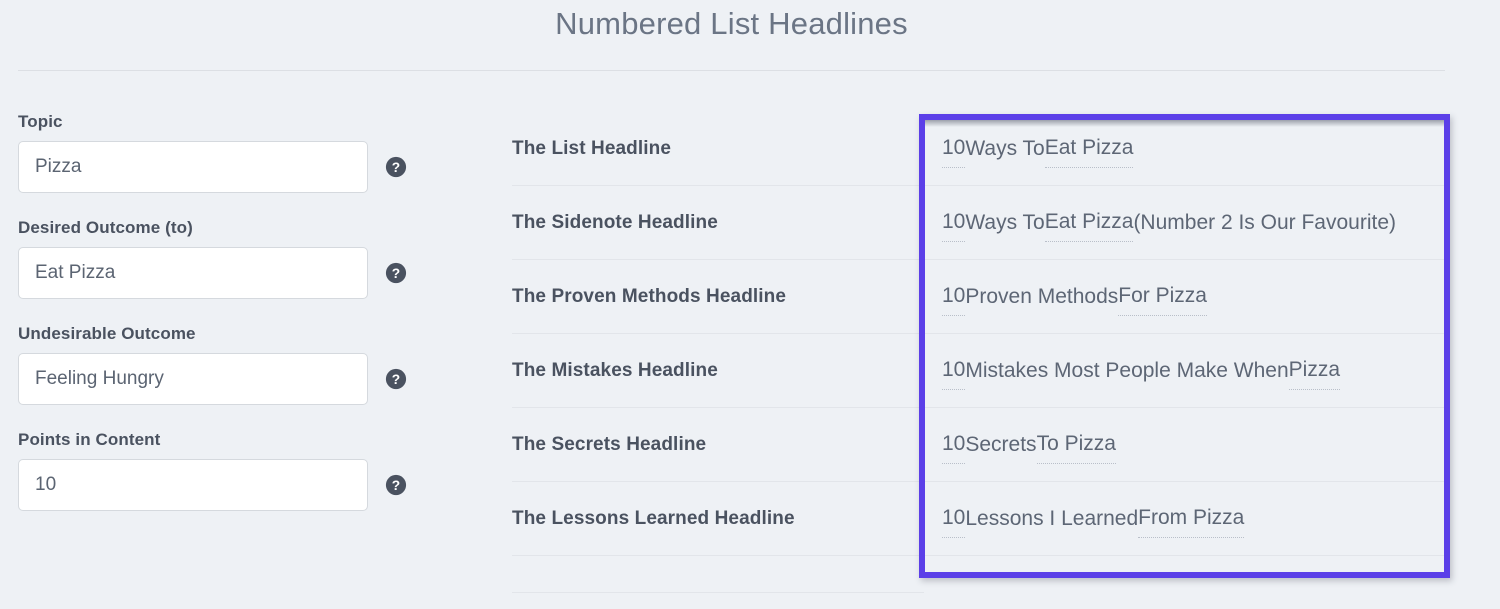  Describe the element at coordinates (193, 485) in the screenshot. I see `points-in-content-input` at that location.